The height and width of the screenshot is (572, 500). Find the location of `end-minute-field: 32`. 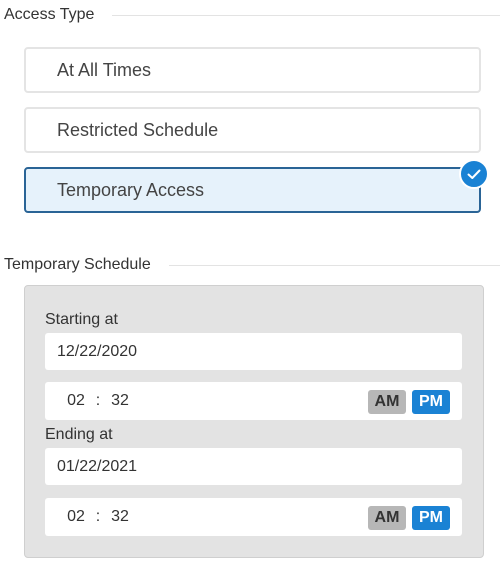

end-minute-field: 32 is located at coordinates (120, 517).